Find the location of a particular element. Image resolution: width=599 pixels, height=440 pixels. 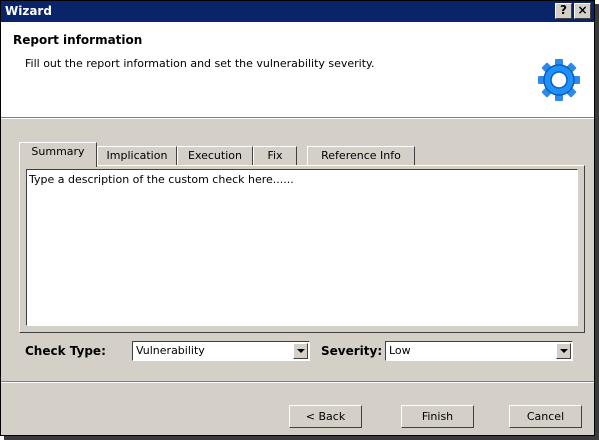

title-bar: Wizard ? × is located at coordinates (297, 11).